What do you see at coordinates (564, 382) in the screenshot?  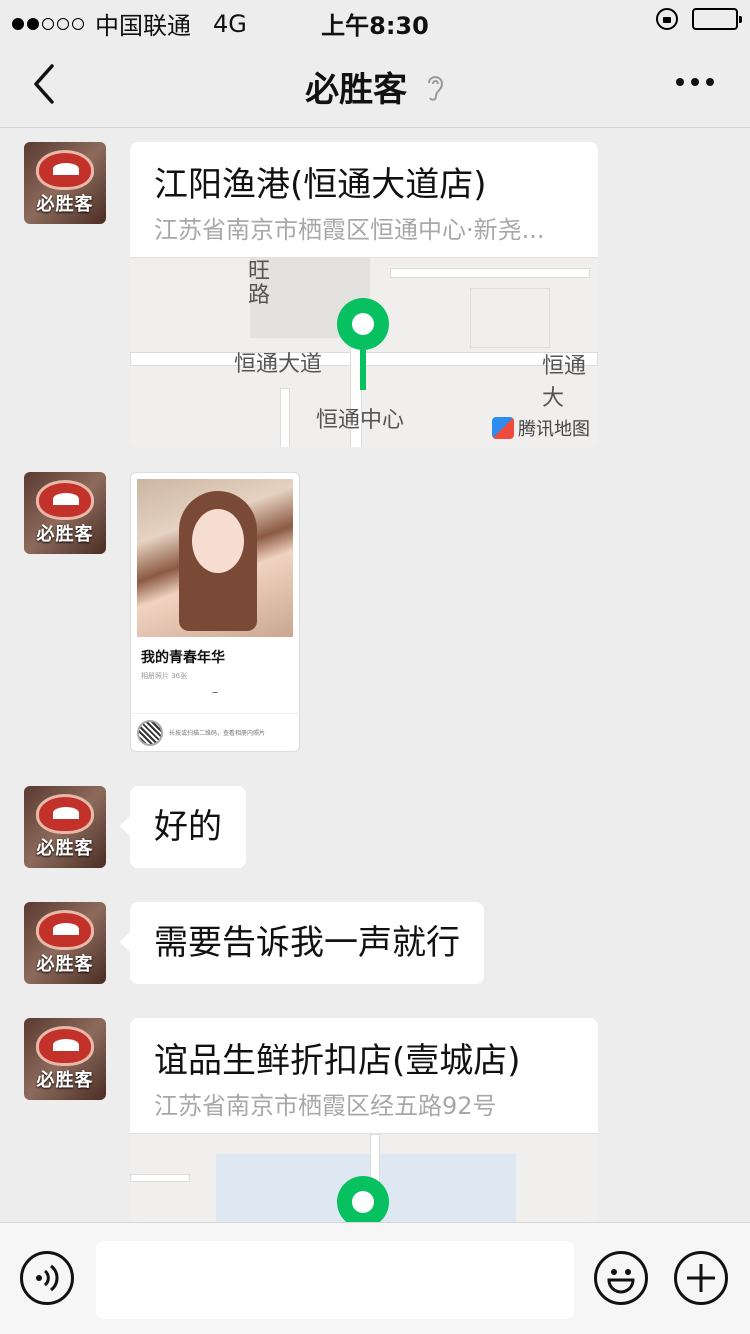 I see `map-label: 恒通大` at bounding box center [564, 382].